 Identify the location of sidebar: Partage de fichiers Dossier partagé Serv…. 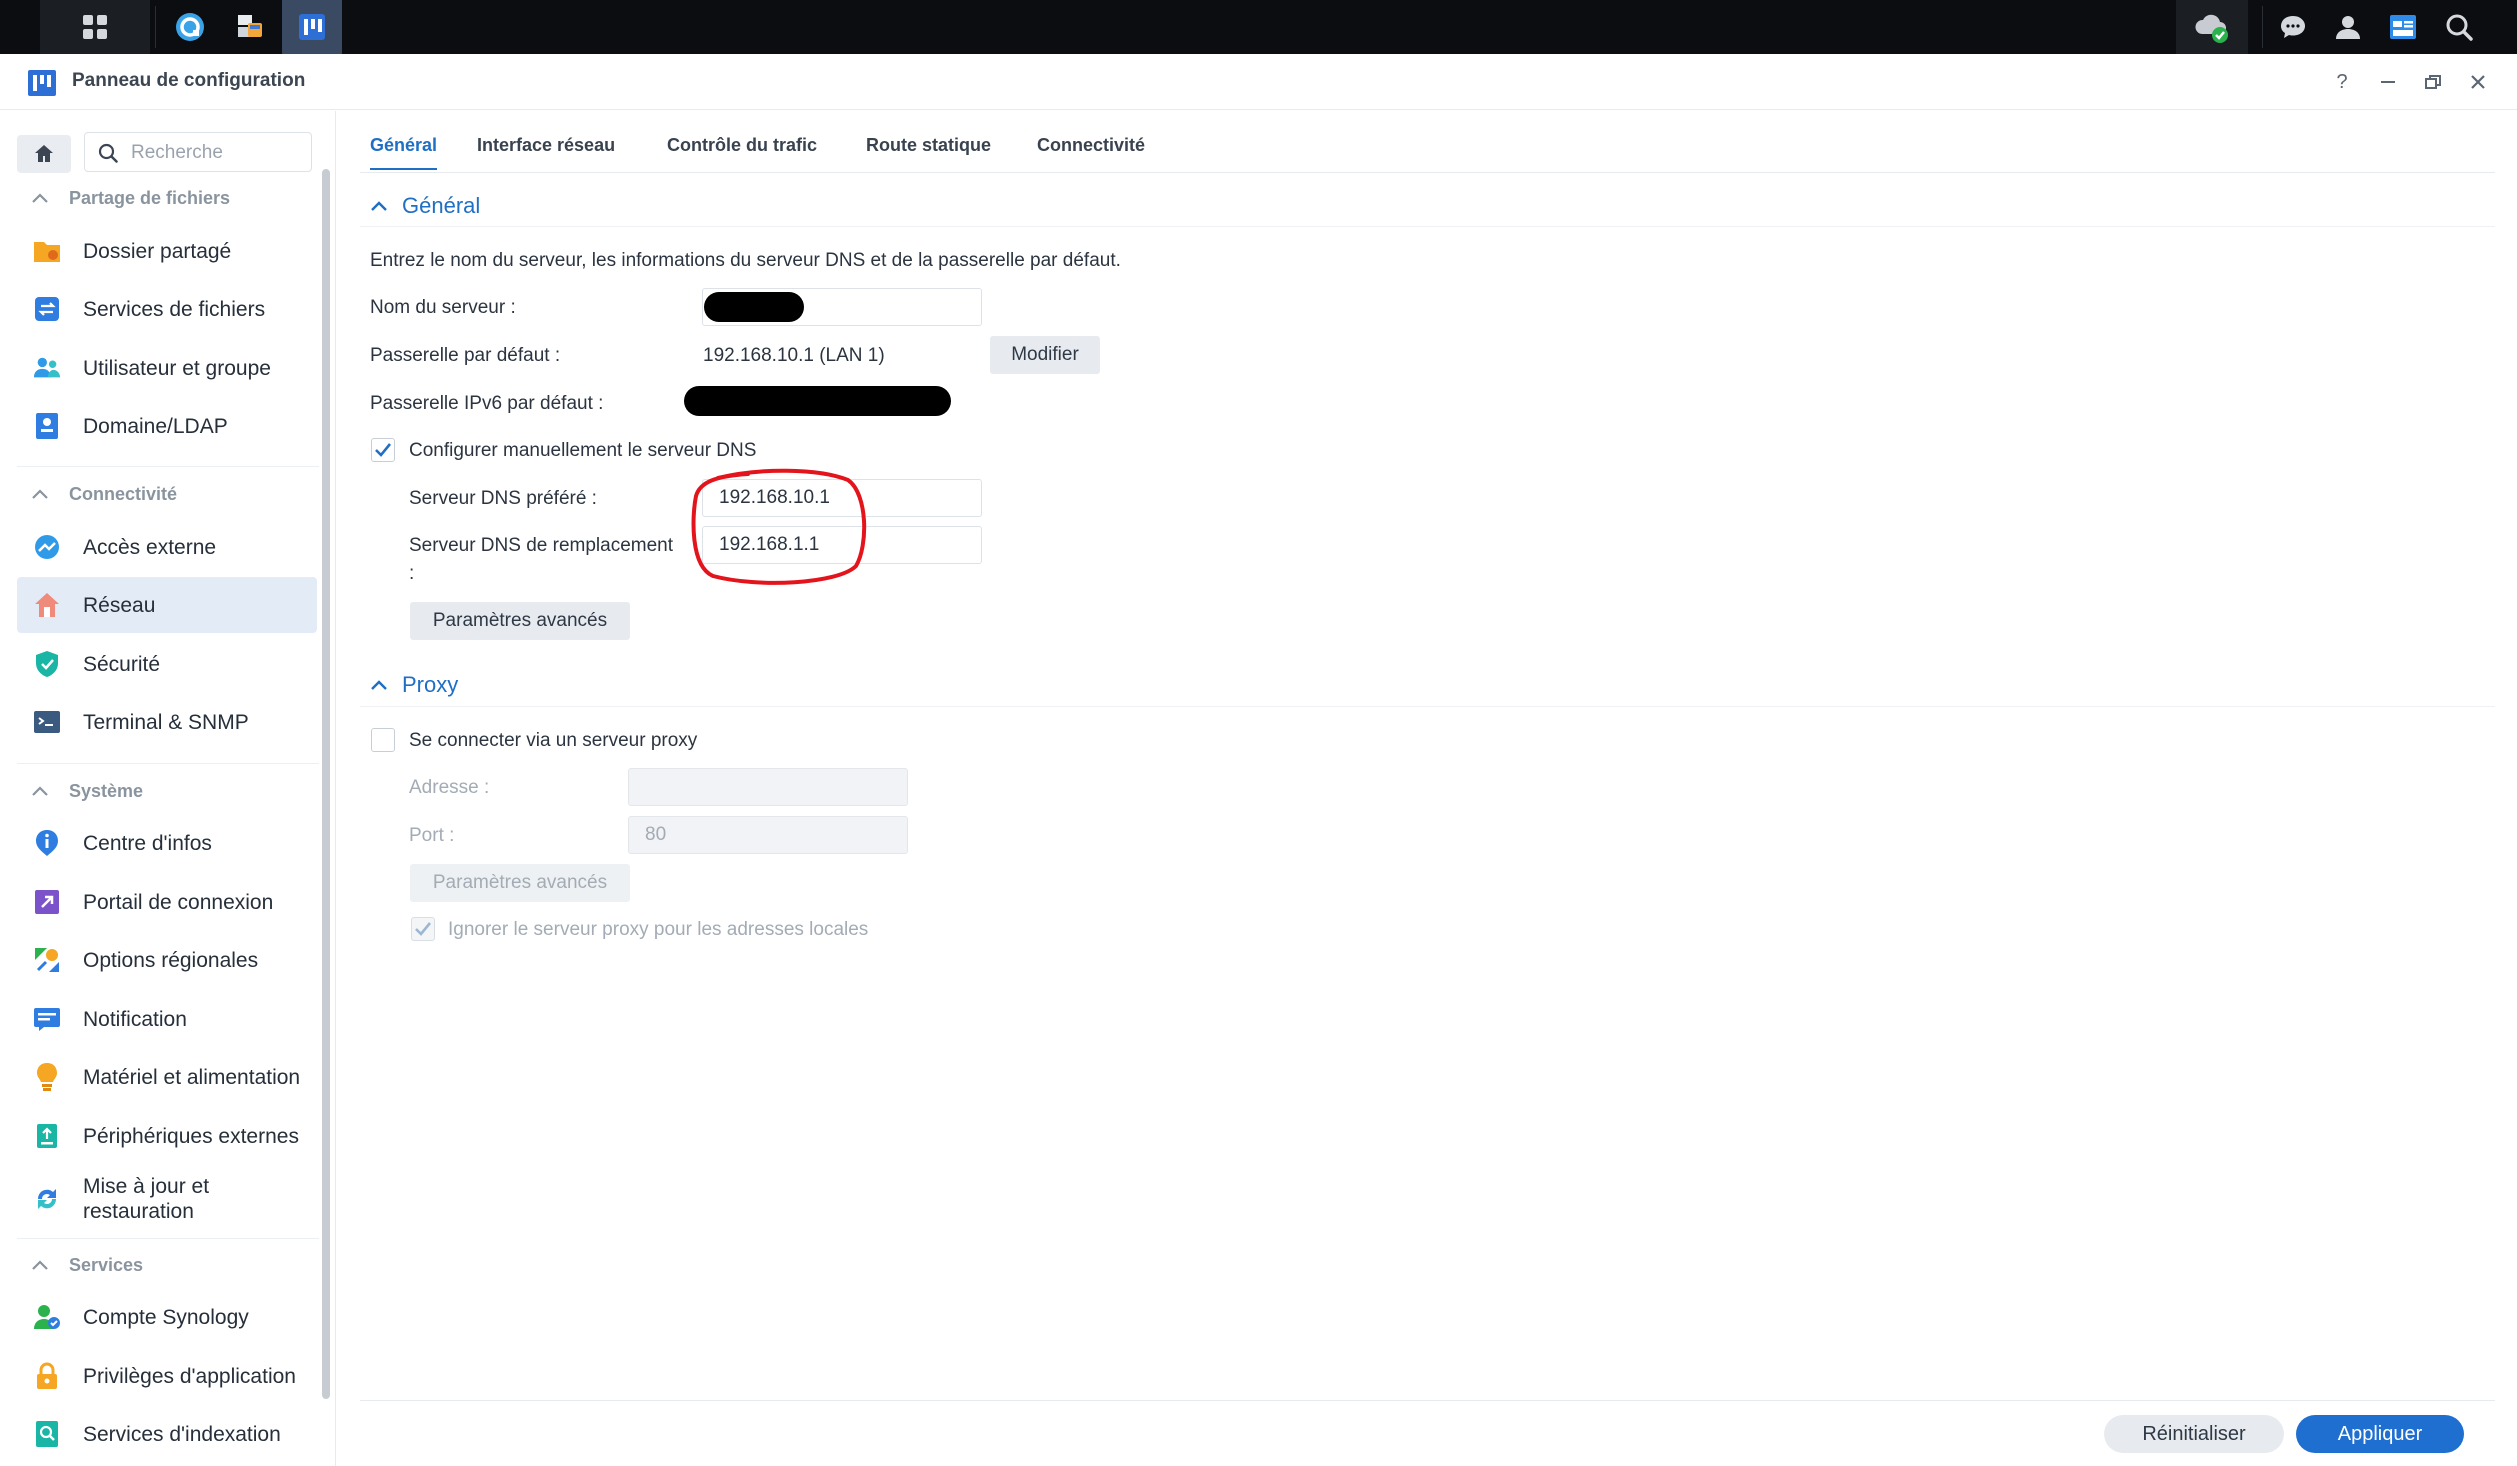
(168, 788).